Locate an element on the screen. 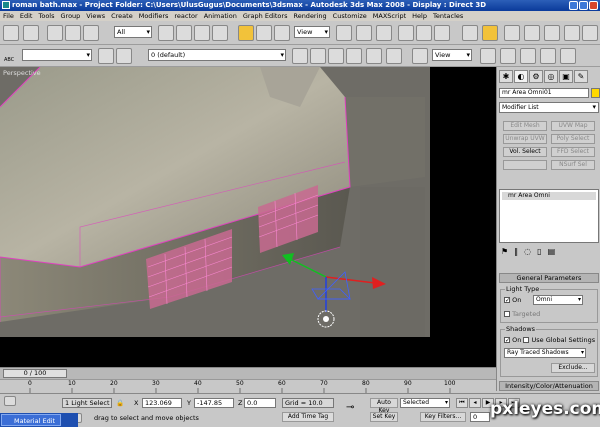 This screenshot has width=600, height=427. undo-icon is located at coordinates (11, 33).